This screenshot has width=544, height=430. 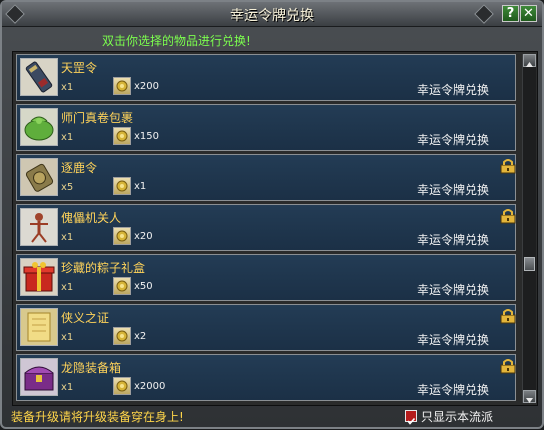 What do you see at coordinates (150, 386) in the screenshot?
I see `token-cost: x2000` at bounding box center [150, 386].